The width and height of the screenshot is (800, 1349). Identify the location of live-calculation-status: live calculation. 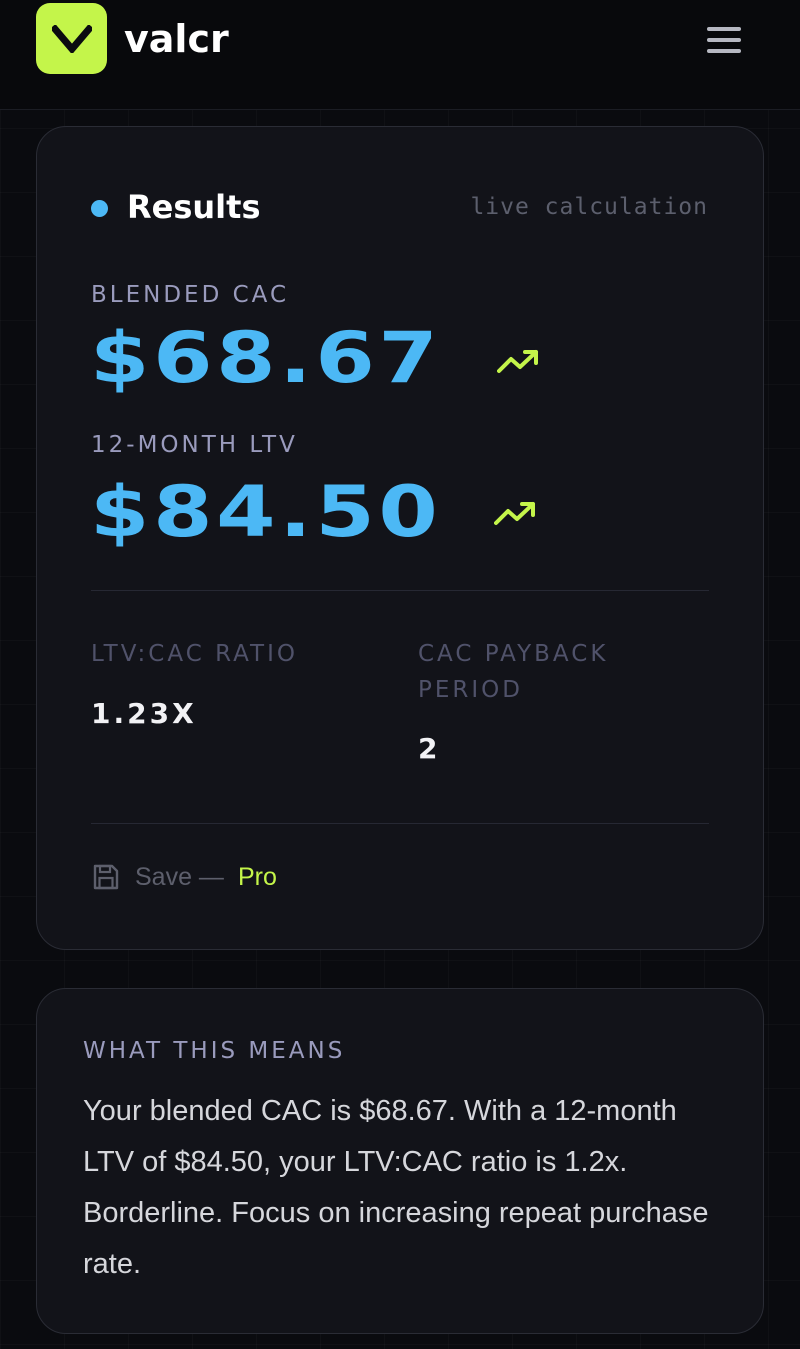
(589, 207).